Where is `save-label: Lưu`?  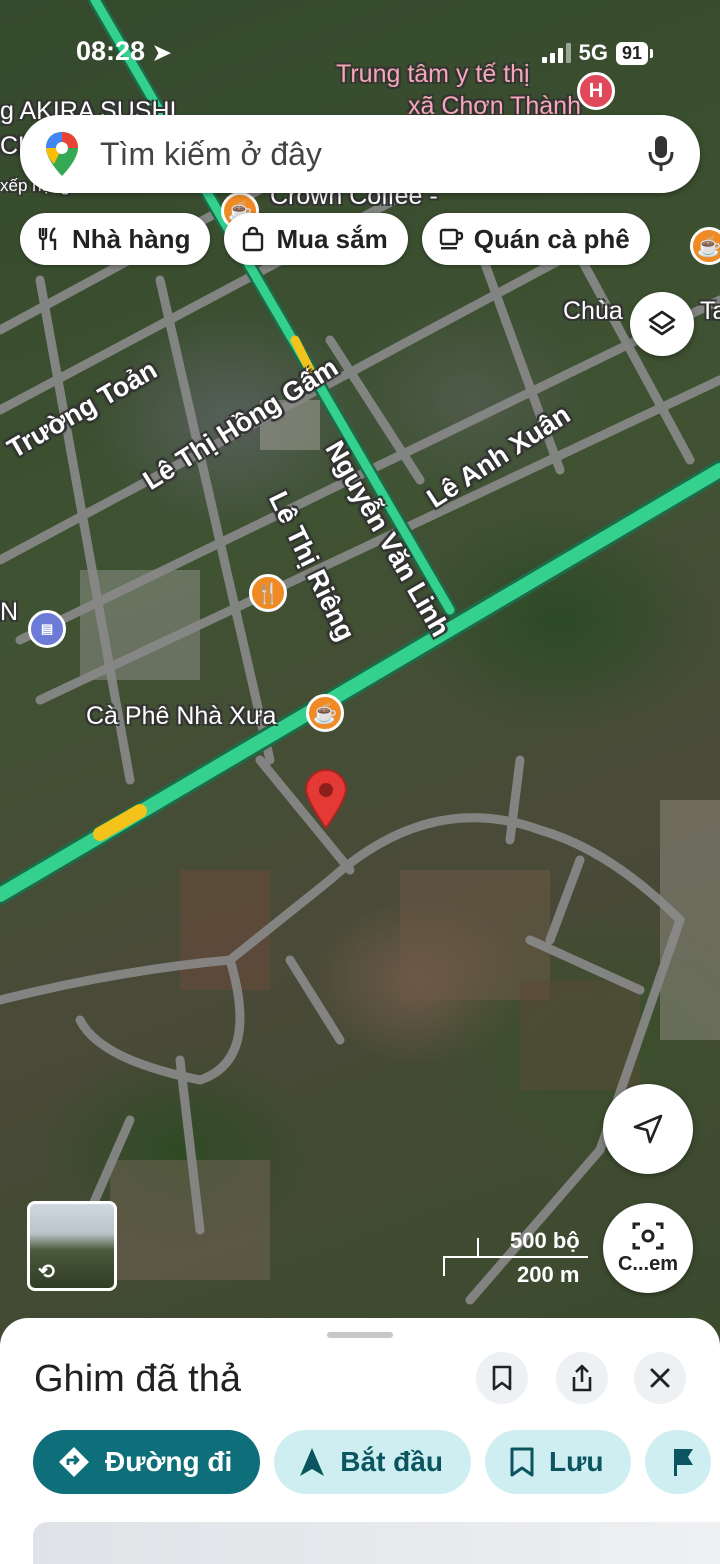
save-label: Lưu is located at coordinates (576, 1461).